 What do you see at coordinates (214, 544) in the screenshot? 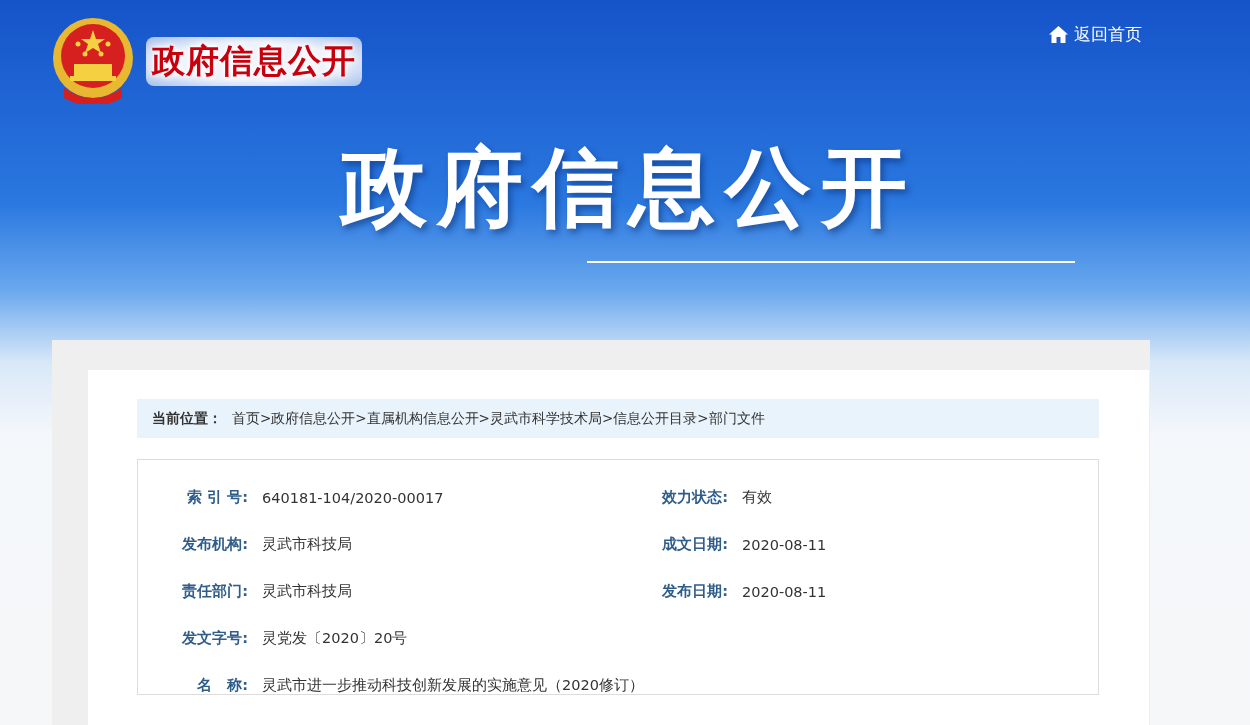
I see `field-label: 发布机构:` at bounding box center [214, 544].